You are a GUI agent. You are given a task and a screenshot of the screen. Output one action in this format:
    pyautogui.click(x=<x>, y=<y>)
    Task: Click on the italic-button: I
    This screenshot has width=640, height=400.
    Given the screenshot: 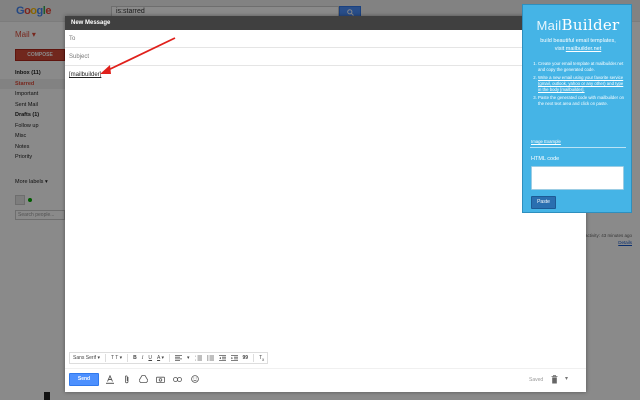 What is the action you would take?
    pyautogui.click(x=143, y=358)
    